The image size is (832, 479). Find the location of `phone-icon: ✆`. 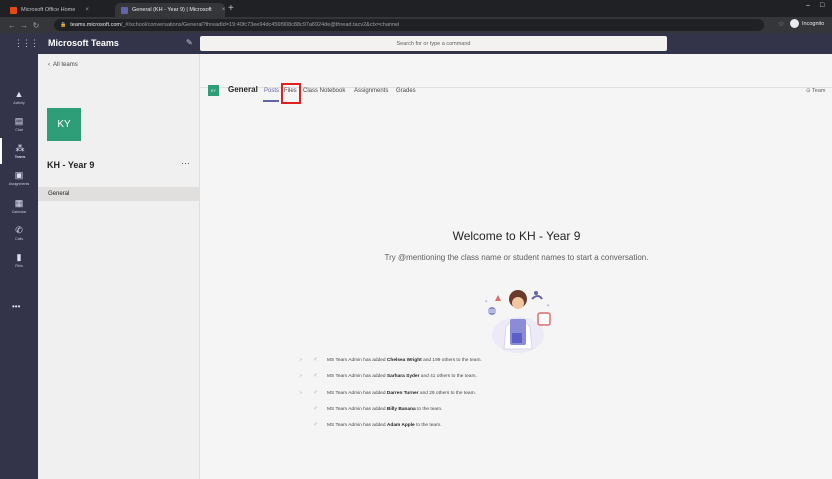

phone-icon: ✆ is located at coordinates (19, 229).